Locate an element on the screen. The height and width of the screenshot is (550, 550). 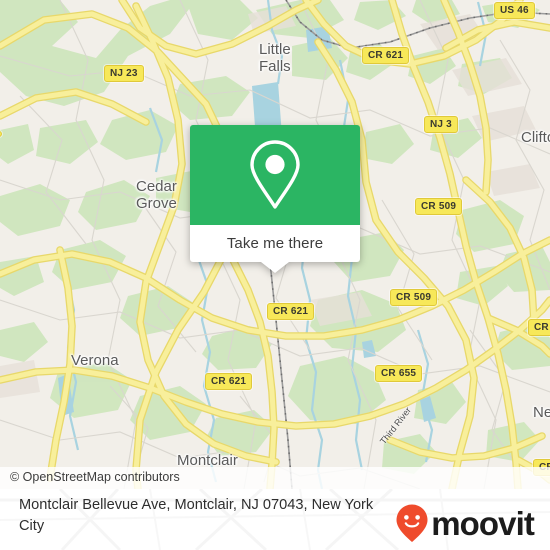
callout-action-bar: Take me there is located at coordinates (275, 243).